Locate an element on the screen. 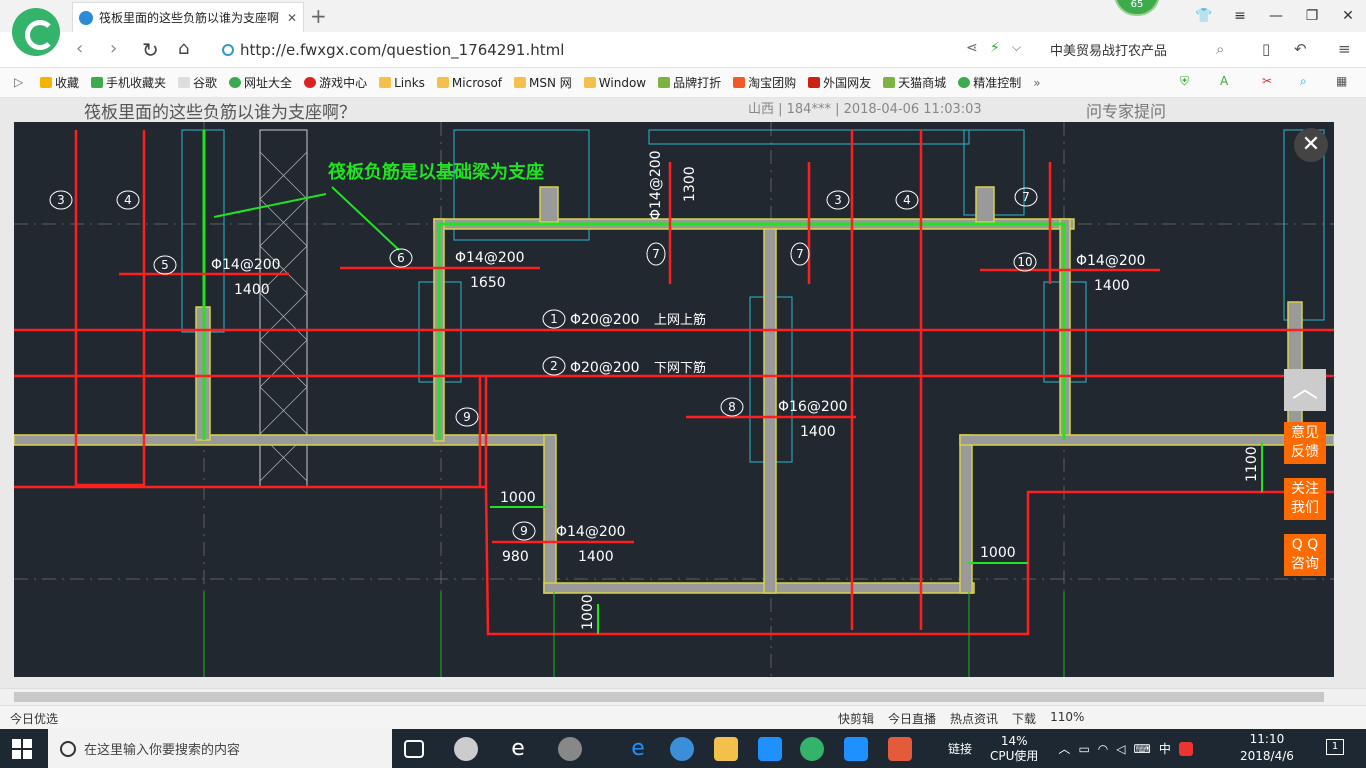  hatch-pattern is located at coordinates (283, 316).